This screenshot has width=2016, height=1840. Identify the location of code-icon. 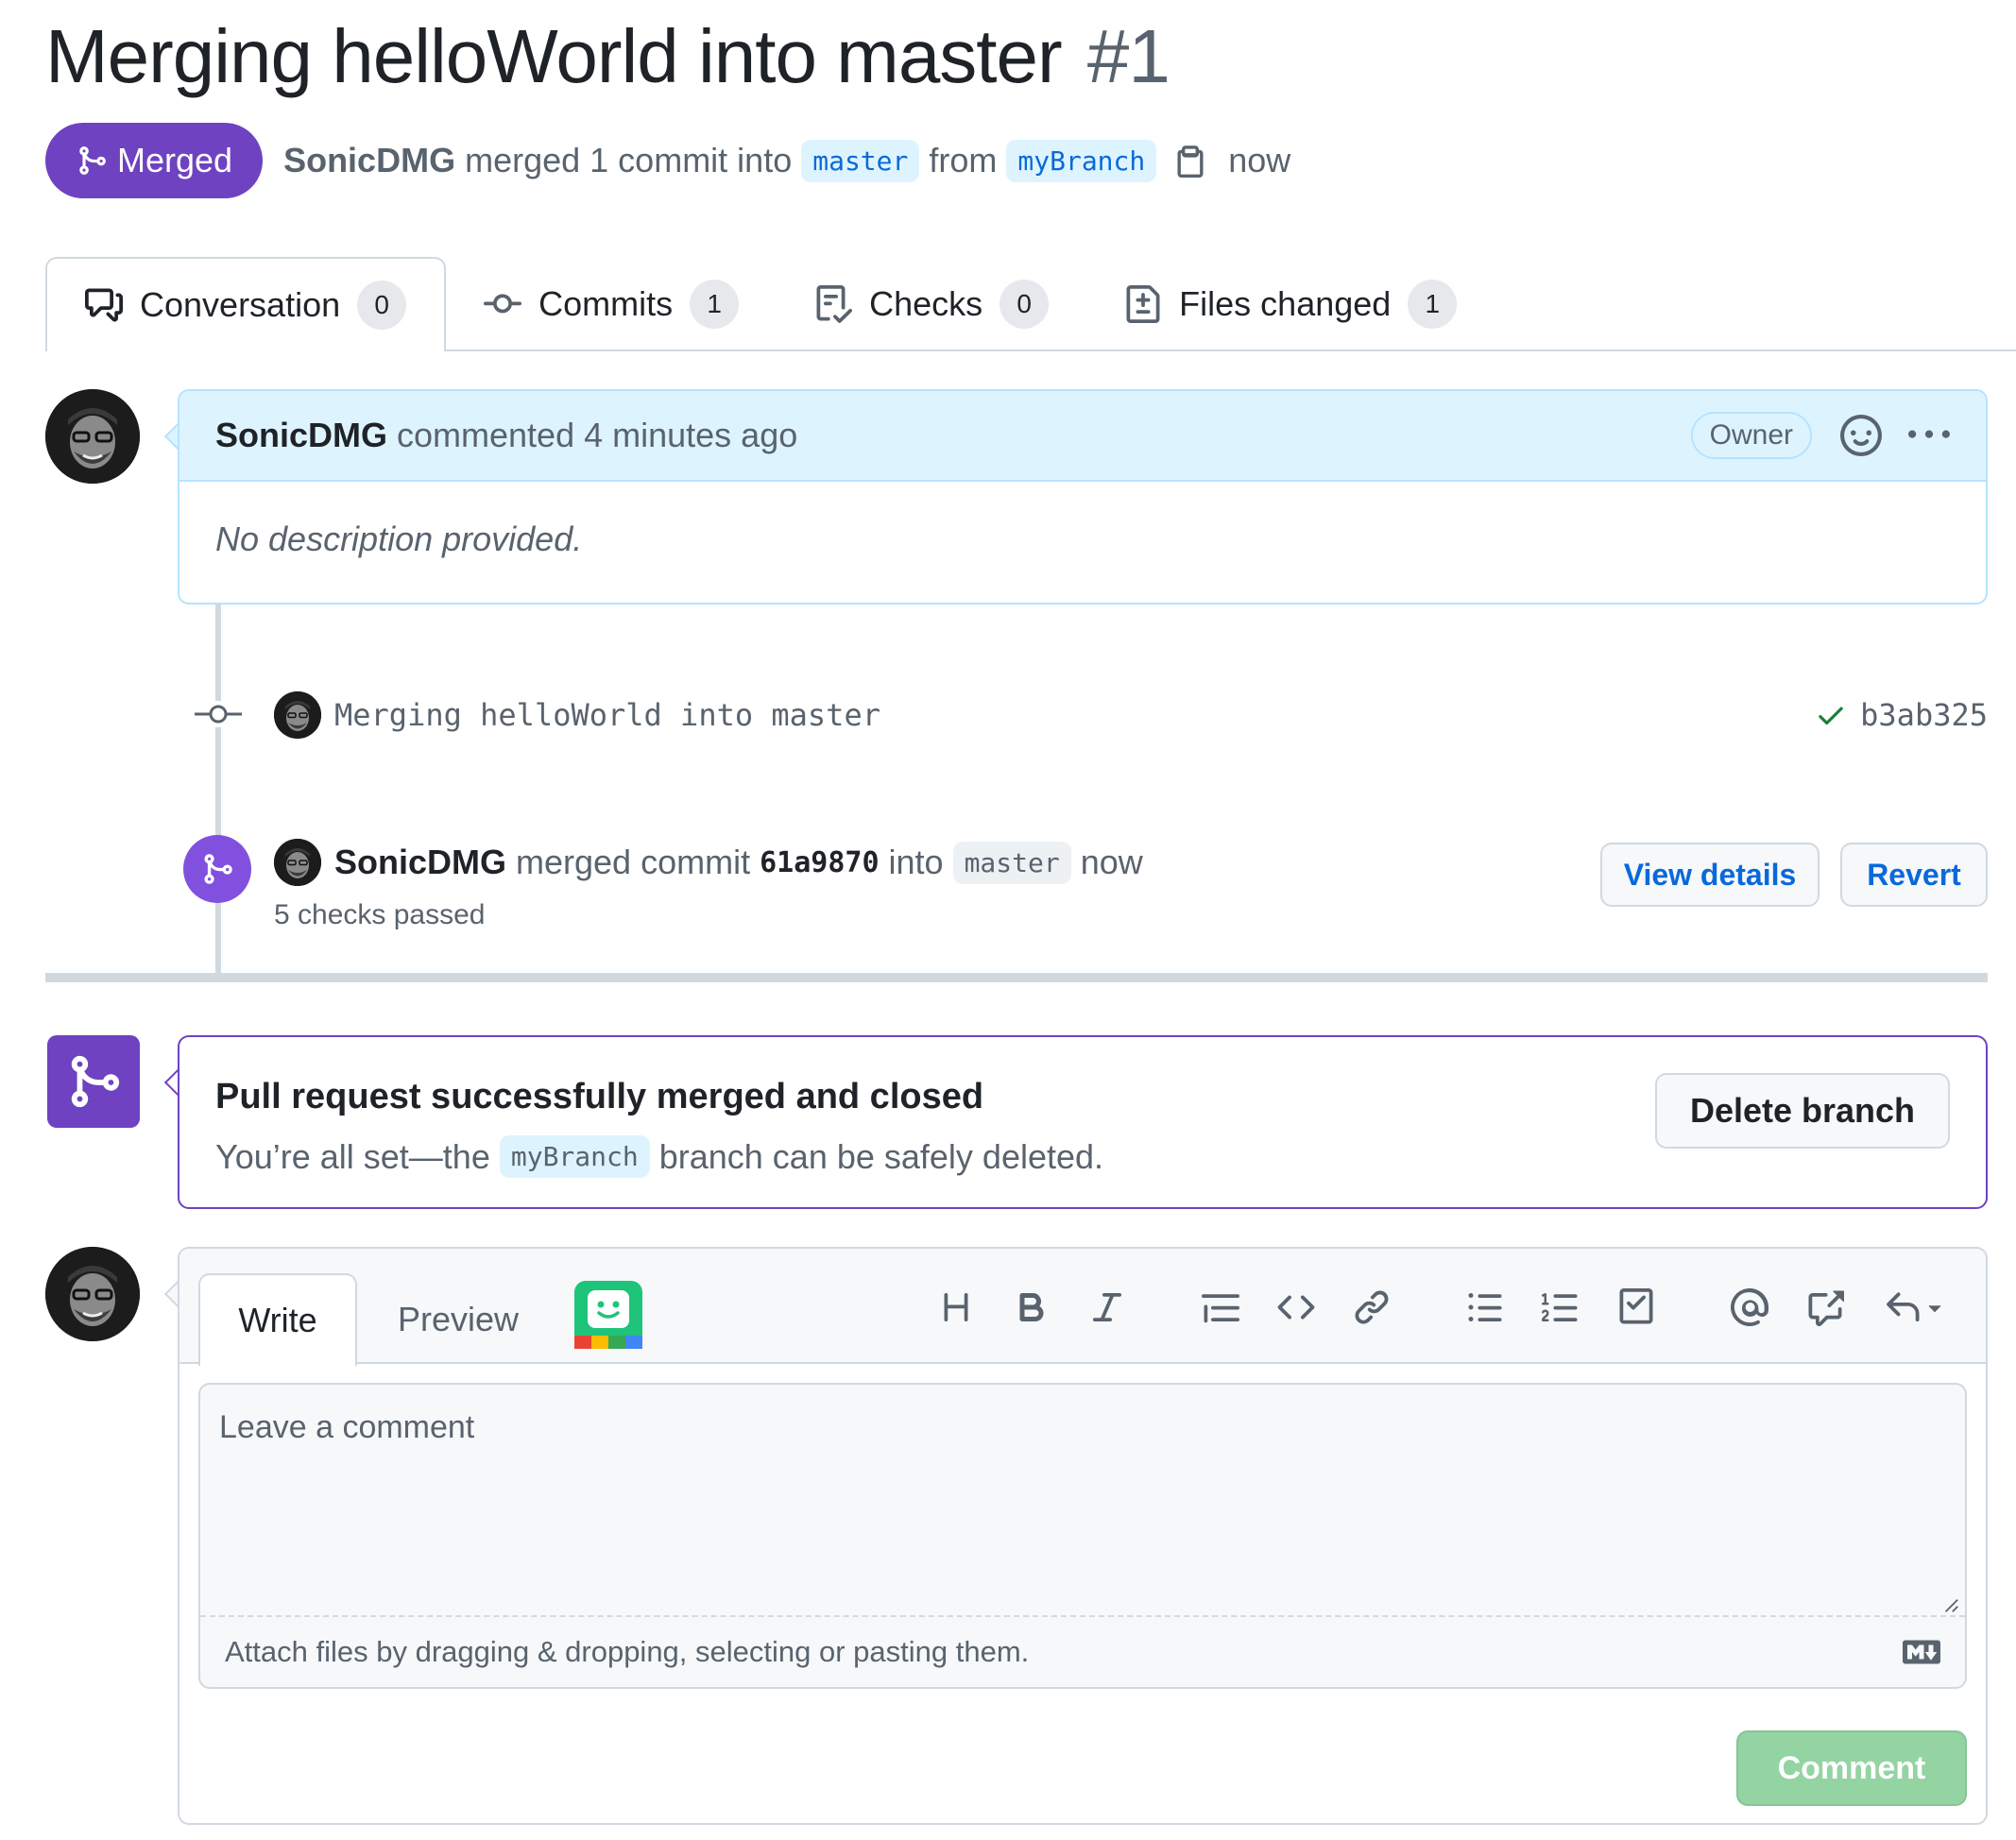
(1296, 1307).